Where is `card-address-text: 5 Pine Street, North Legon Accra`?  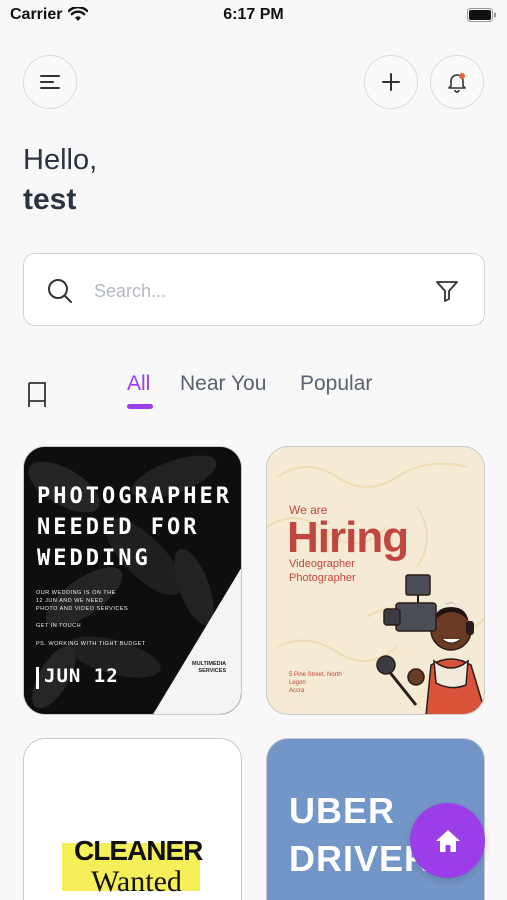 card-address-text: 5 Pine Street, North Legon Accra is located at coordinates (315, 683).